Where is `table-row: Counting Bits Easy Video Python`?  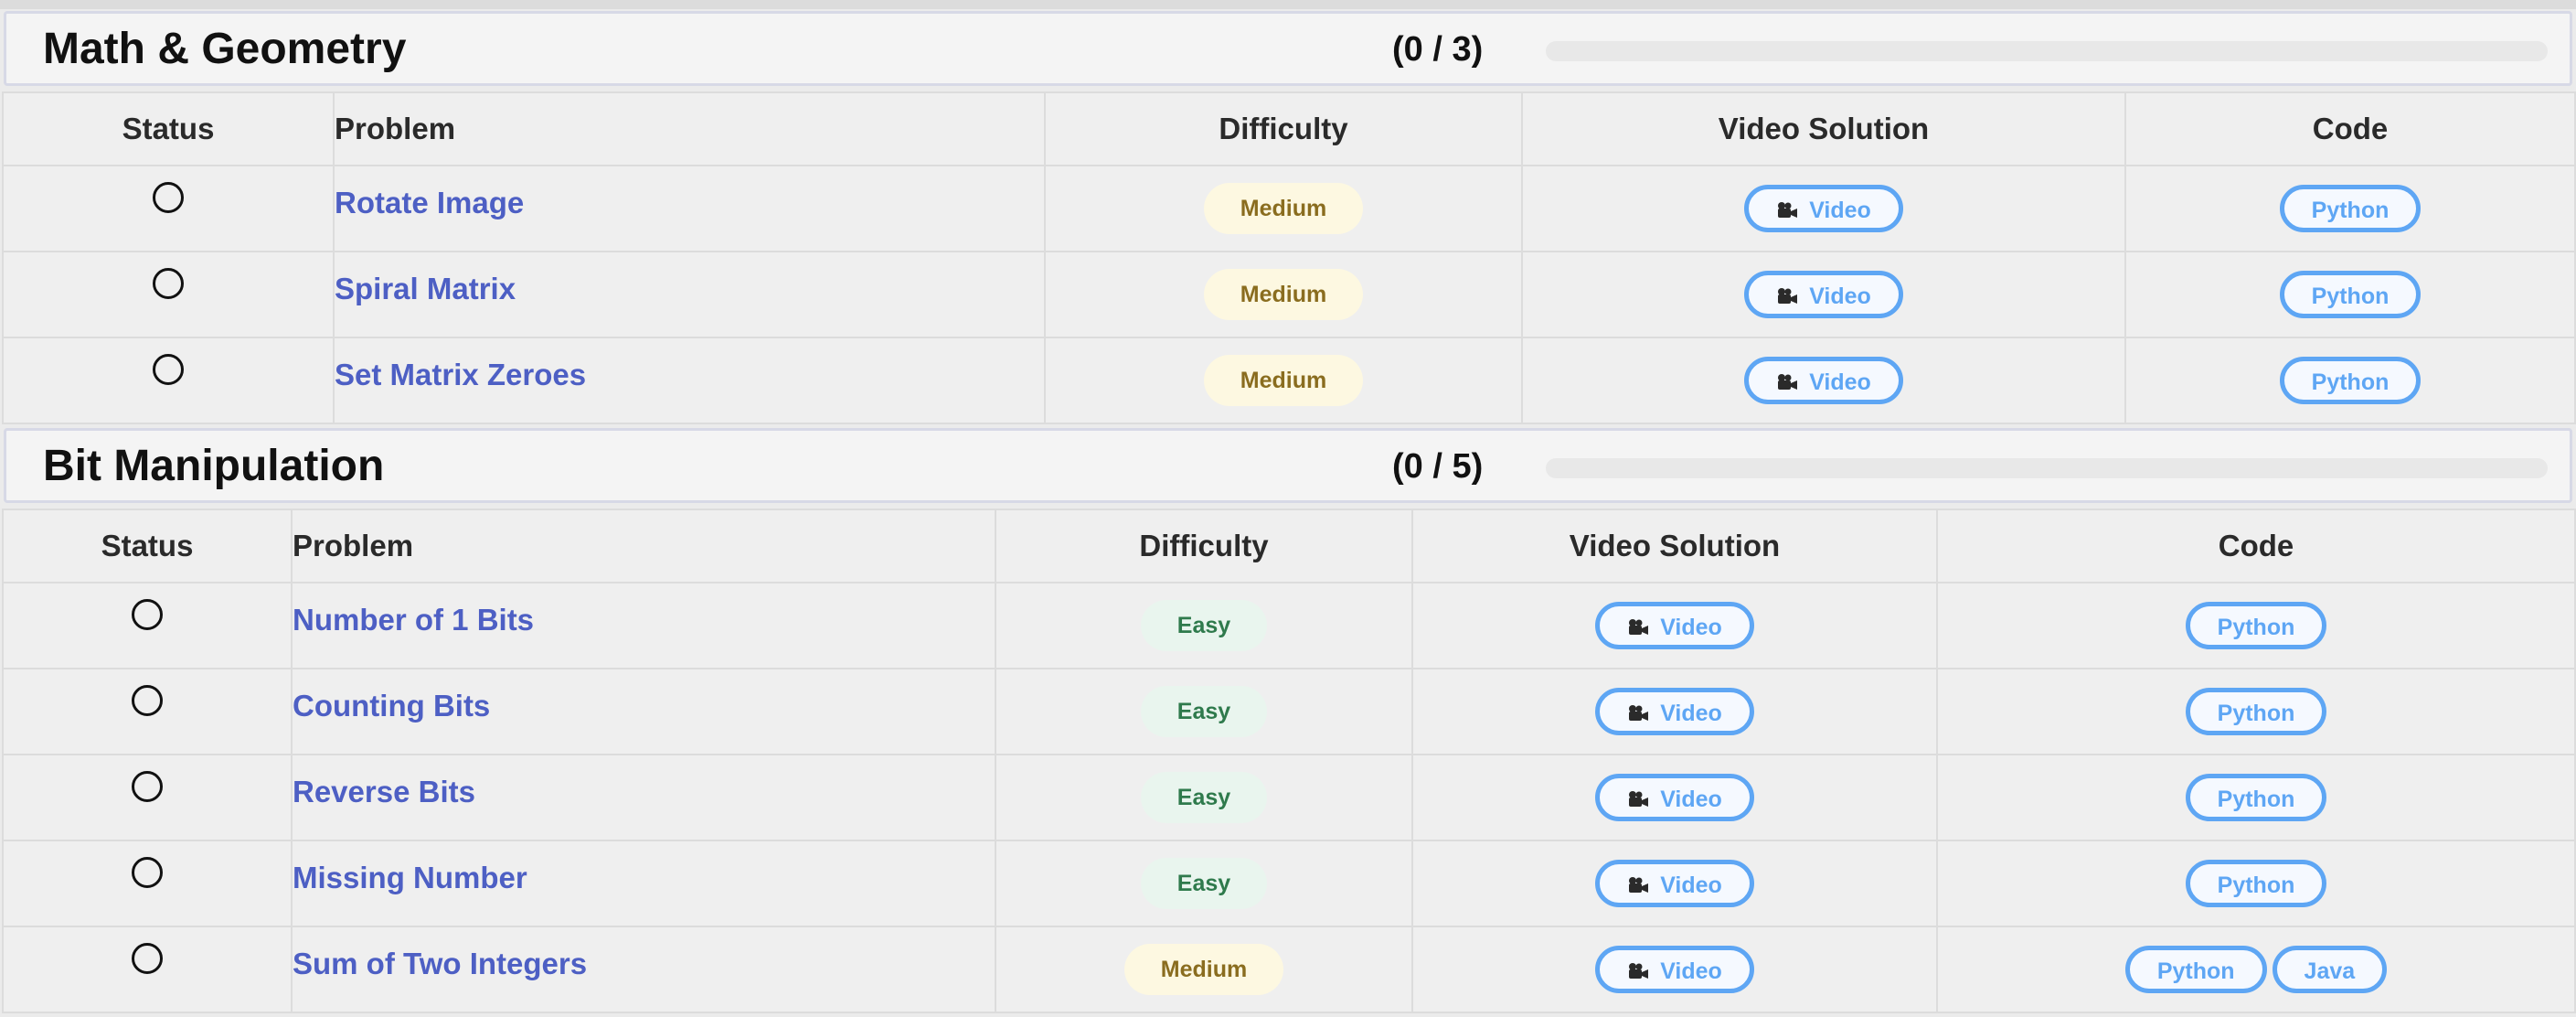 table-row: Counting Bits Easy Video Python is located at coordinates (1289, 711).